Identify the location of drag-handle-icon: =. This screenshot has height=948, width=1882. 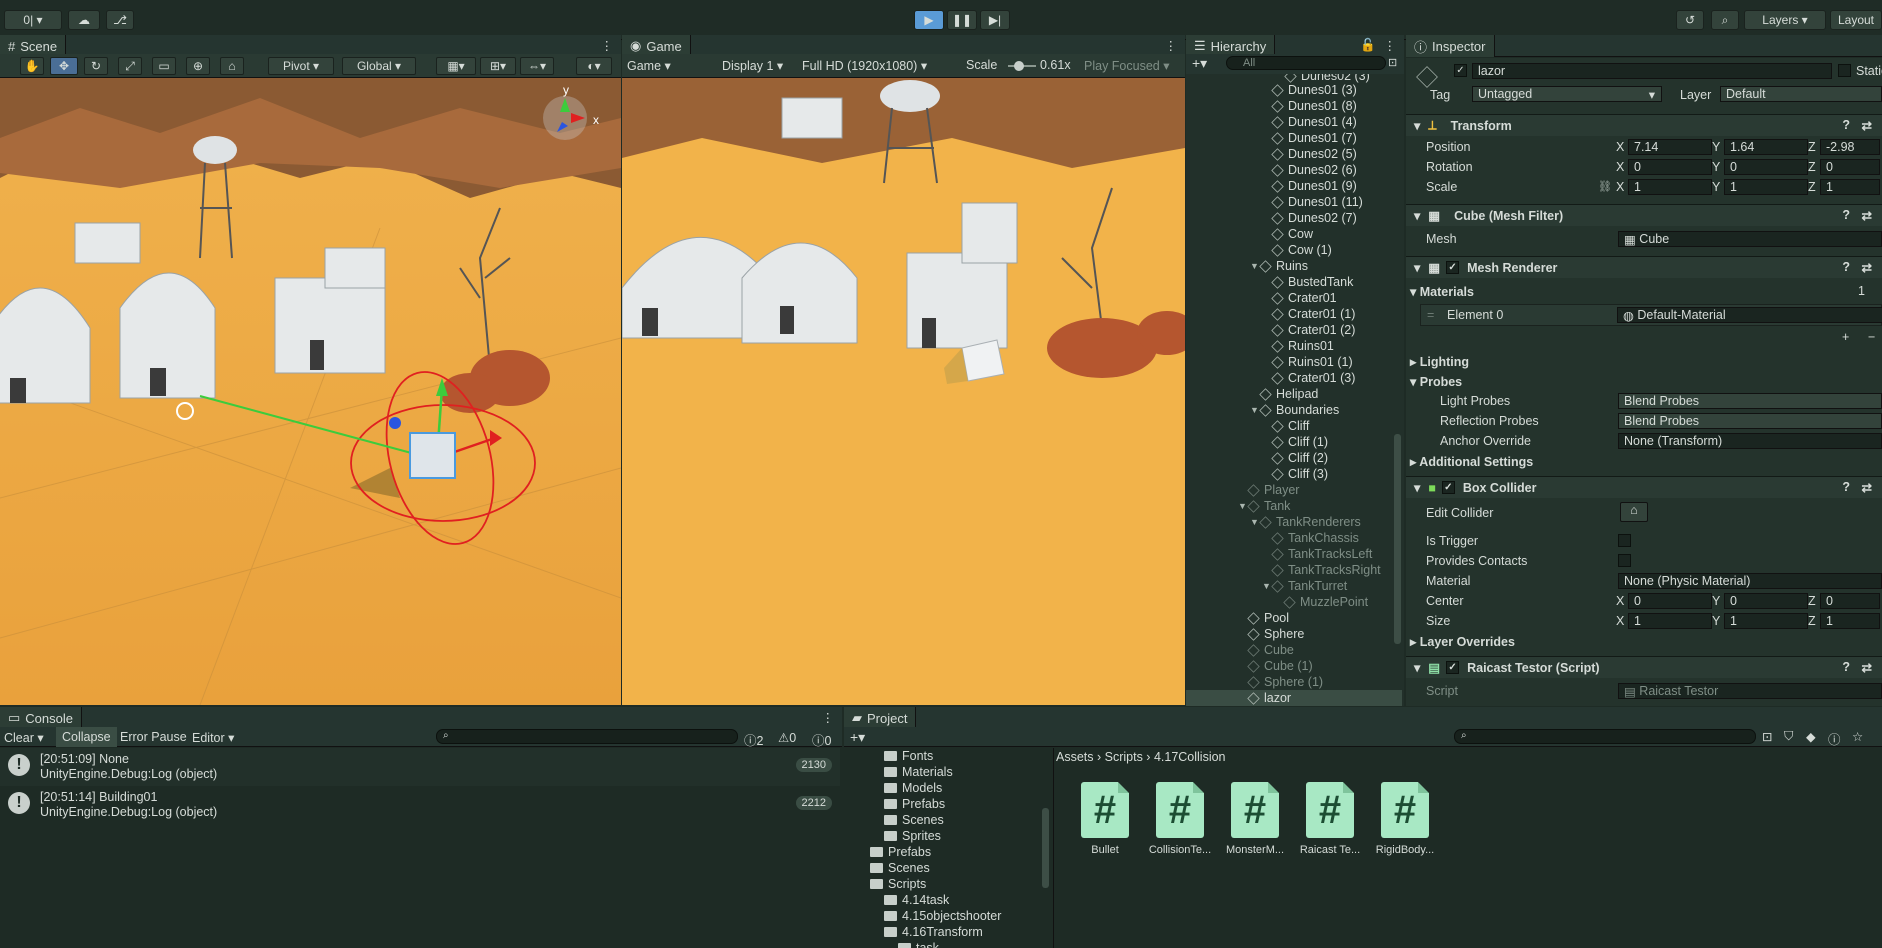
(1430, 315).